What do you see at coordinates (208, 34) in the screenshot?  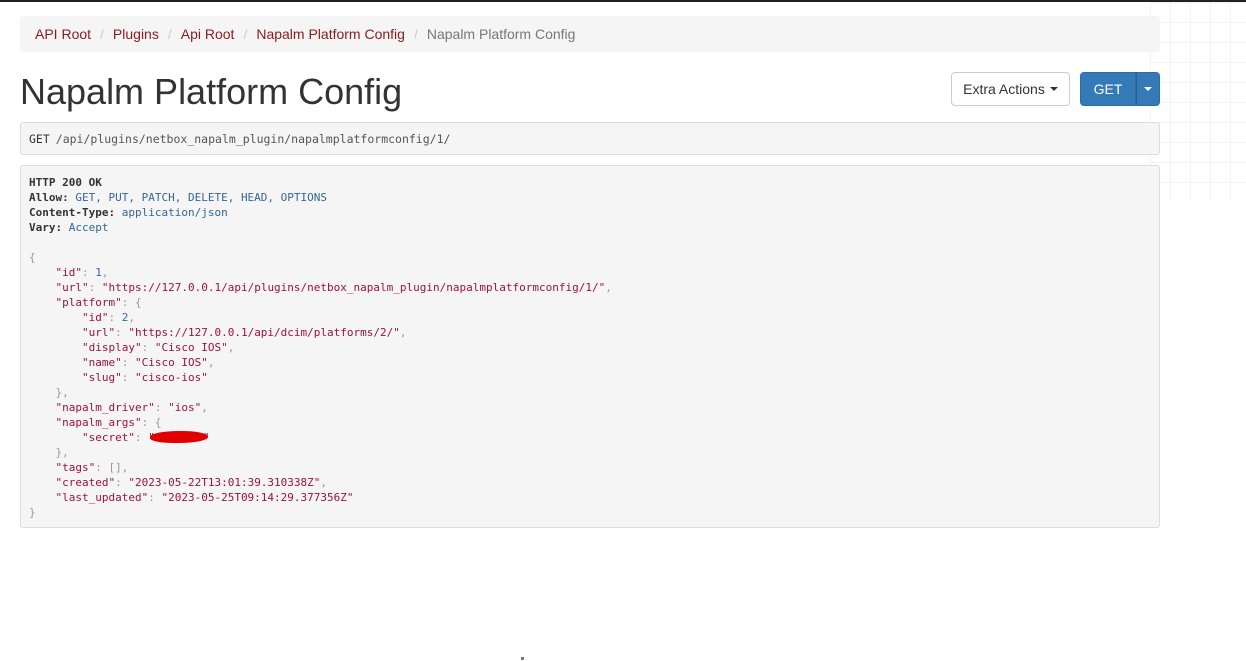 I see `breadcrumb-plugin-api-root: Api Root` at bounding box center [208, 34].